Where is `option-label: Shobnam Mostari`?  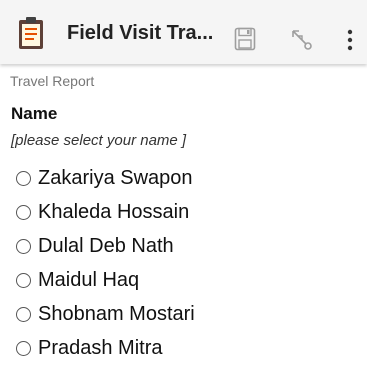
option-label: Shobnam Mostari is located at coordinates (116, 313).